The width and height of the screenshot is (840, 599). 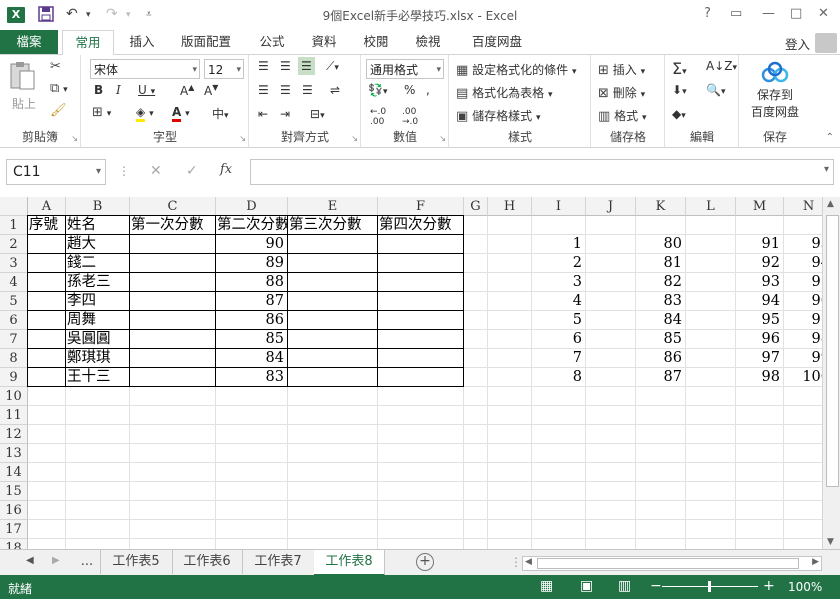 I want to click on font-color-icon: A ▾, so click(x=181, y=113).